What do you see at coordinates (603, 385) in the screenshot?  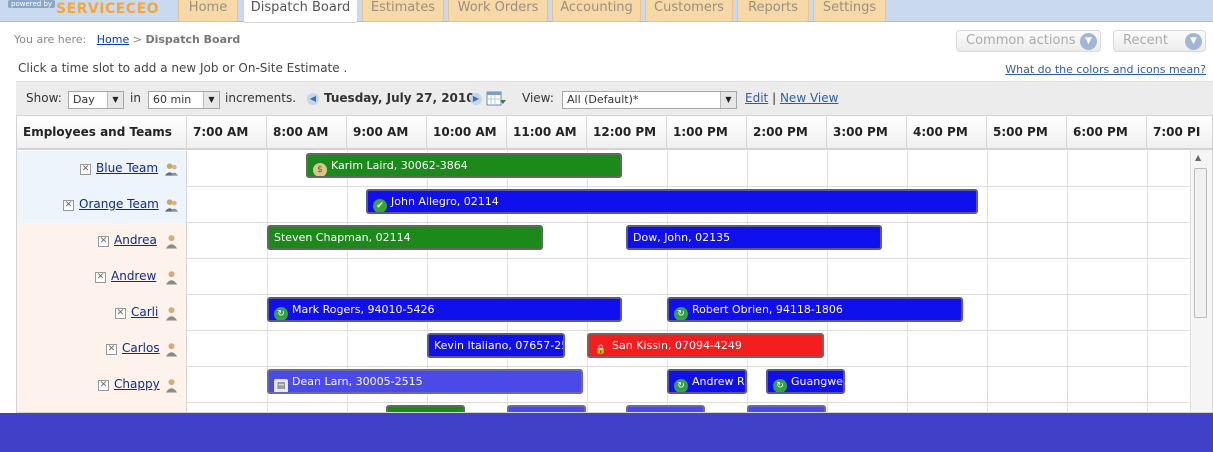 I see `schedule-row: ✕ Chappy` at bounding box center [603, 385].